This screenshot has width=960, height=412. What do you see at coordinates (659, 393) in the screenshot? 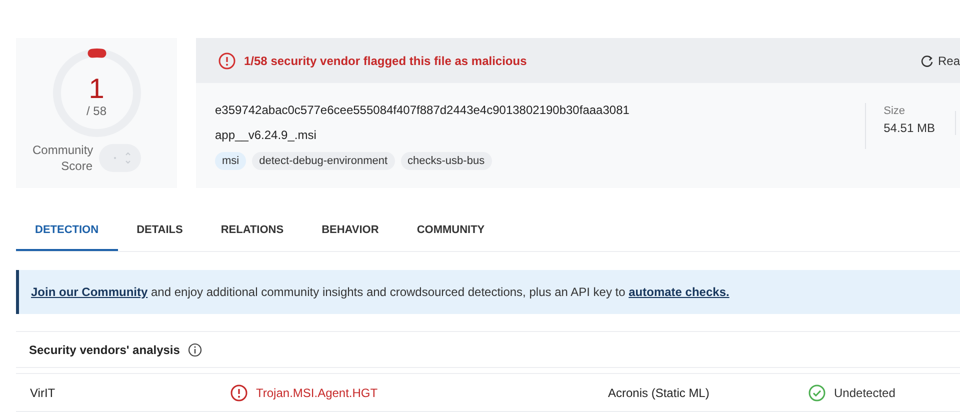
I see `vendor-name: Acronis (Static ML)` at bounding box center [659, 393].